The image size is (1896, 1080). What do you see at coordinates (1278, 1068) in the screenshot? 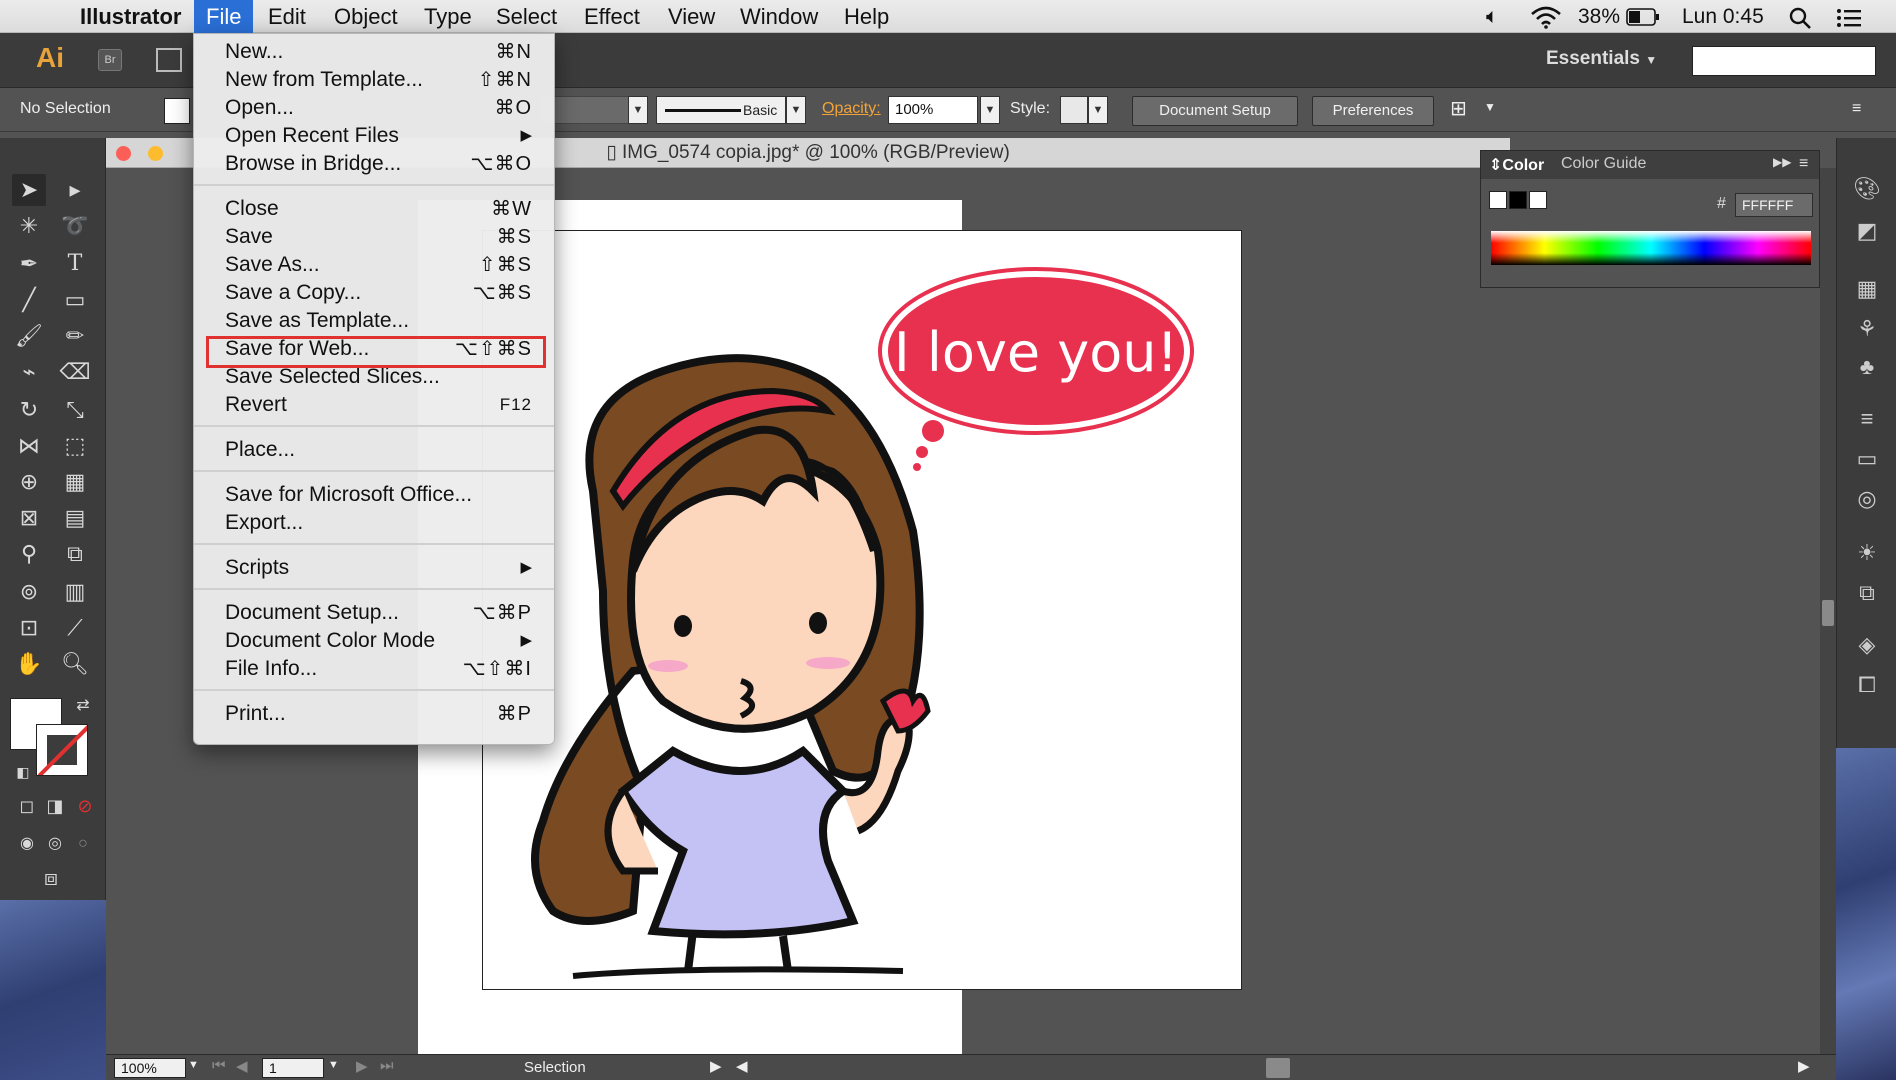
I see `horizontal-scroll-thumb` at bounding box center [1278, 1068].